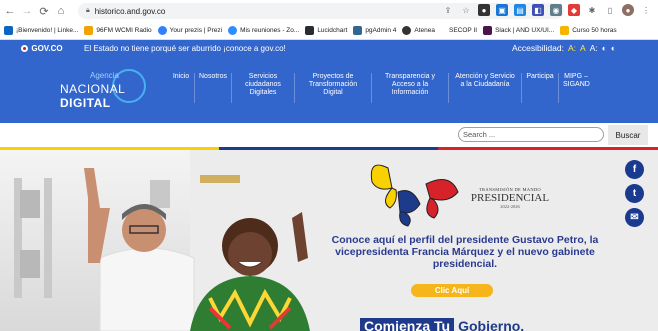  What do you see at coordinates (594, 30) in the screenshot?
I see `bookmark-label: Curso 50 horas` at bounding box center [594, 30].